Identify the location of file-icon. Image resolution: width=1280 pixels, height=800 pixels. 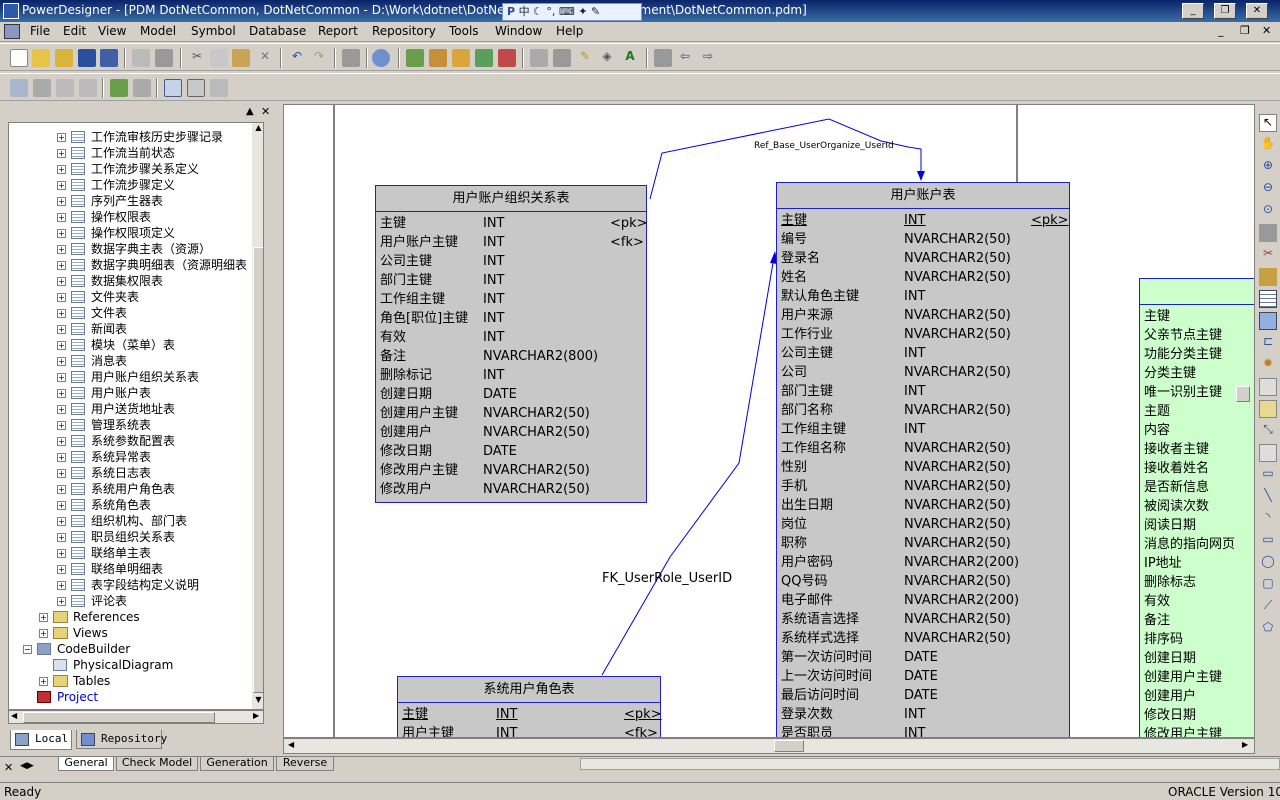
(1268, 387).